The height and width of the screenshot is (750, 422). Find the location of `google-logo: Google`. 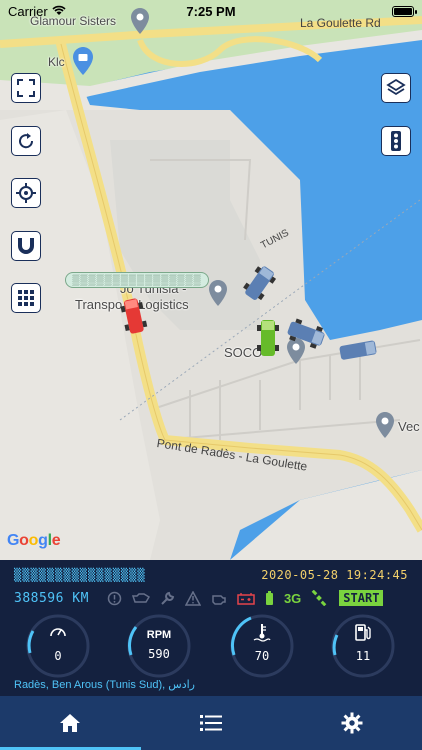

google-logo: Google is located at coordinates (34, 540).